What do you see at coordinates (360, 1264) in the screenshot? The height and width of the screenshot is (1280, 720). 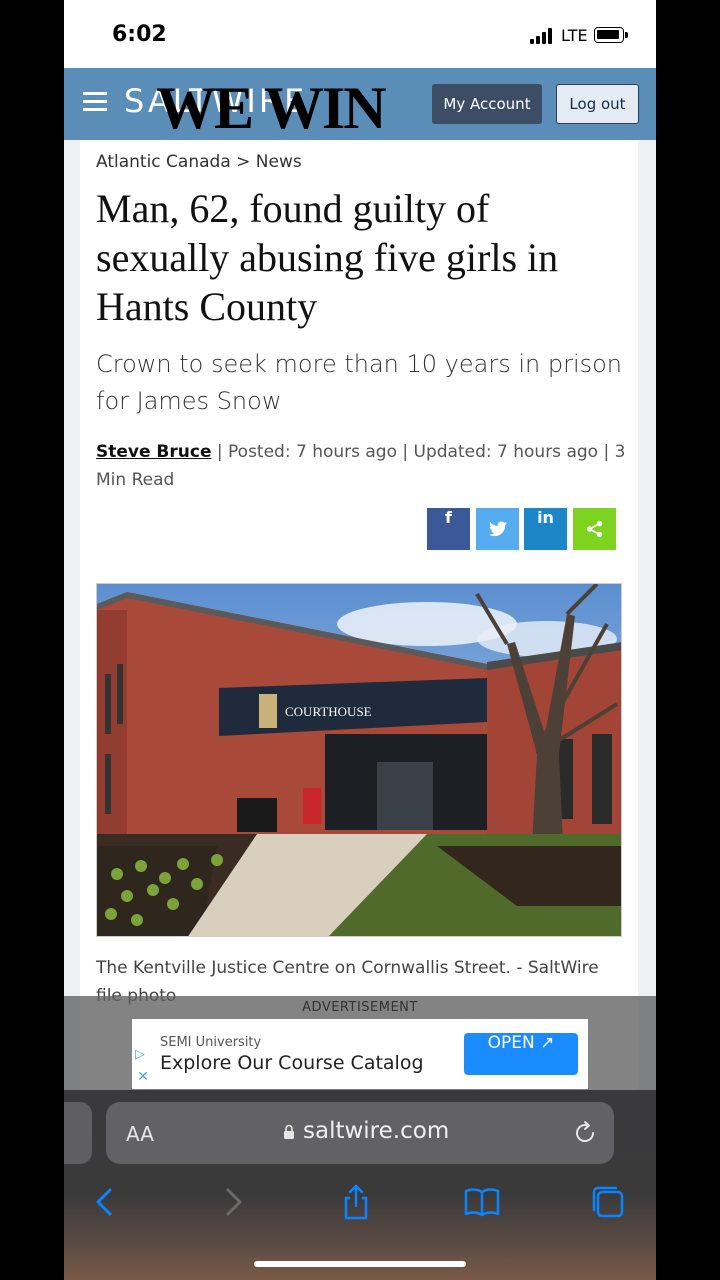 I see `home-indicator` at bounding box center [360, 1264].